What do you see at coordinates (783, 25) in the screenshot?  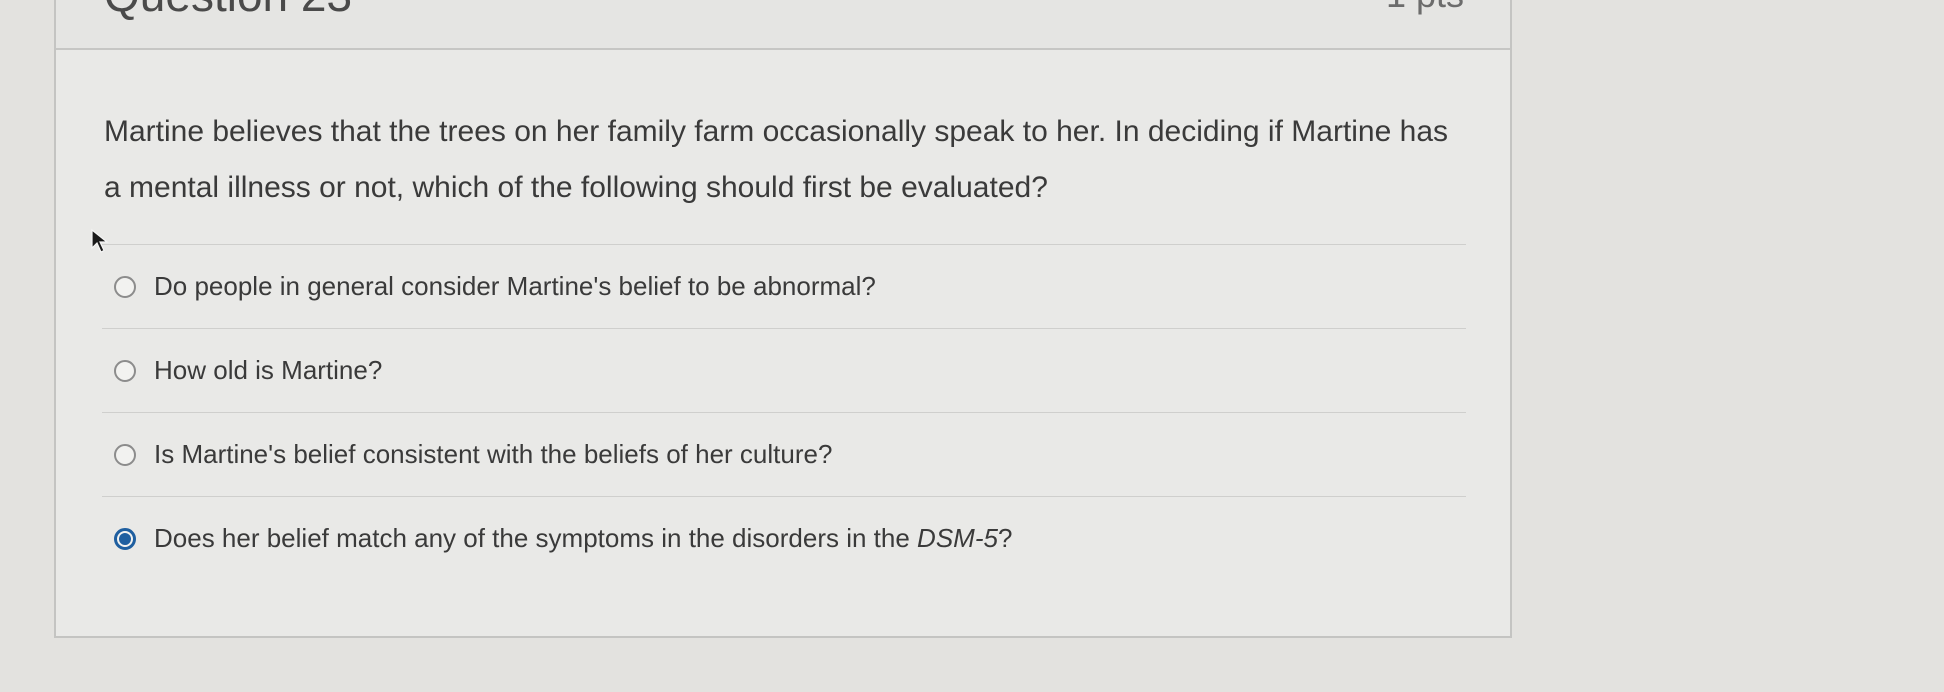 I see `question-header: Question 23 1 pts` at bounding box center [783, 25].